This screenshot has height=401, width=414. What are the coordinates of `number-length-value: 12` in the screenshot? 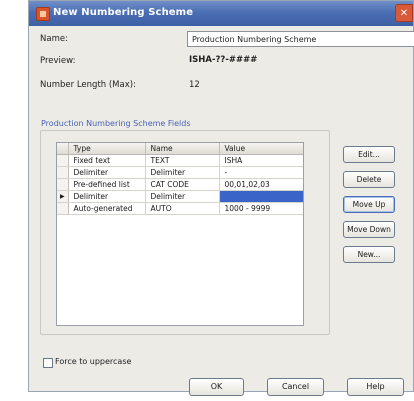 It's located at (194, 85).